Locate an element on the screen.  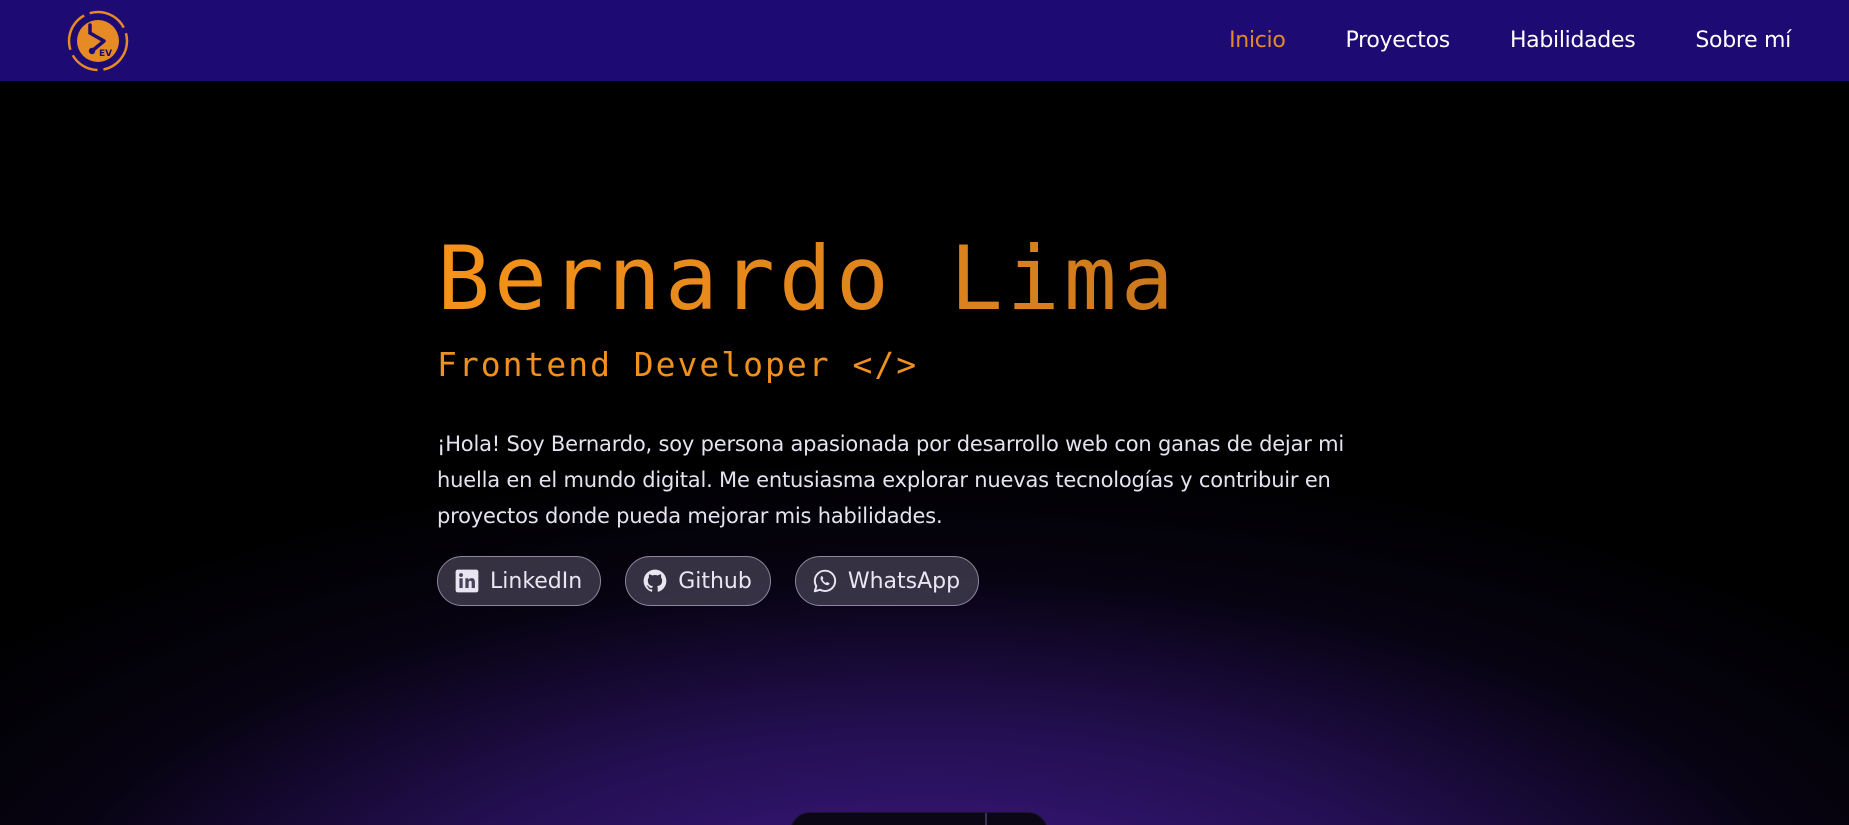
social-links: LinkedIn Github WhatsApp is located at coordinates (917, 581).